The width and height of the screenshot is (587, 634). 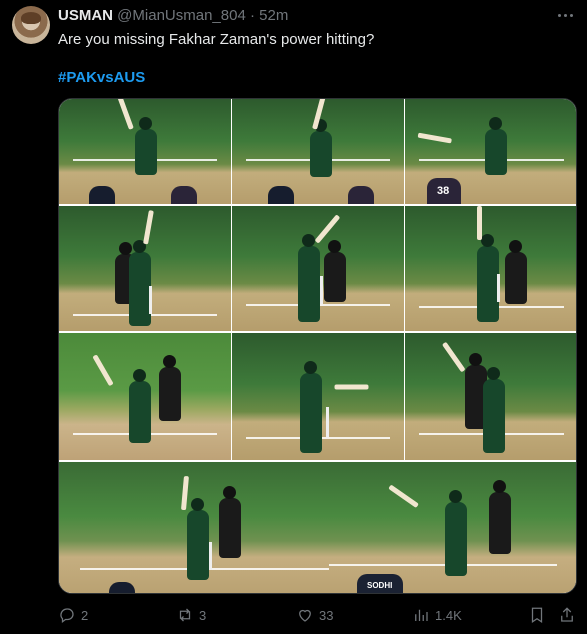 I want to click on reply-button: 2, so click(x=73, y=615).